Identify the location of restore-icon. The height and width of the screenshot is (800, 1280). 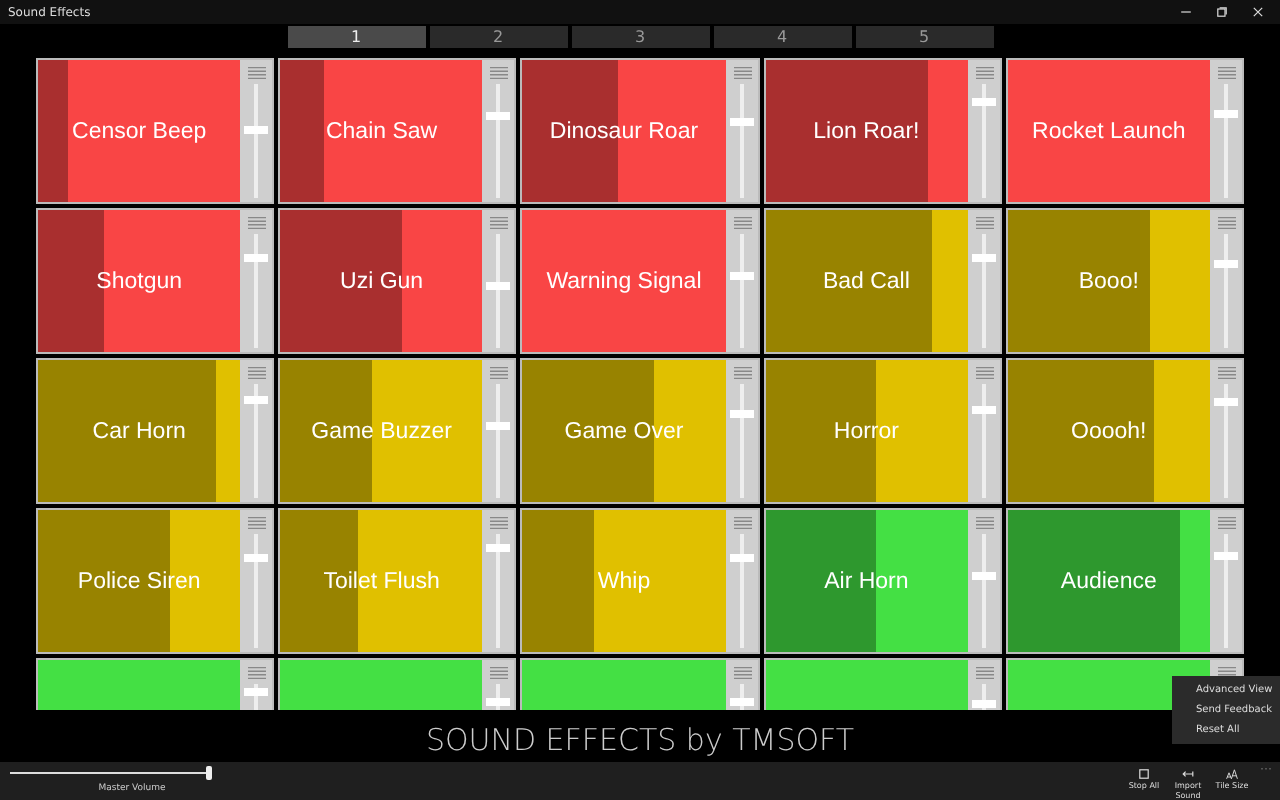
(1222, 12).